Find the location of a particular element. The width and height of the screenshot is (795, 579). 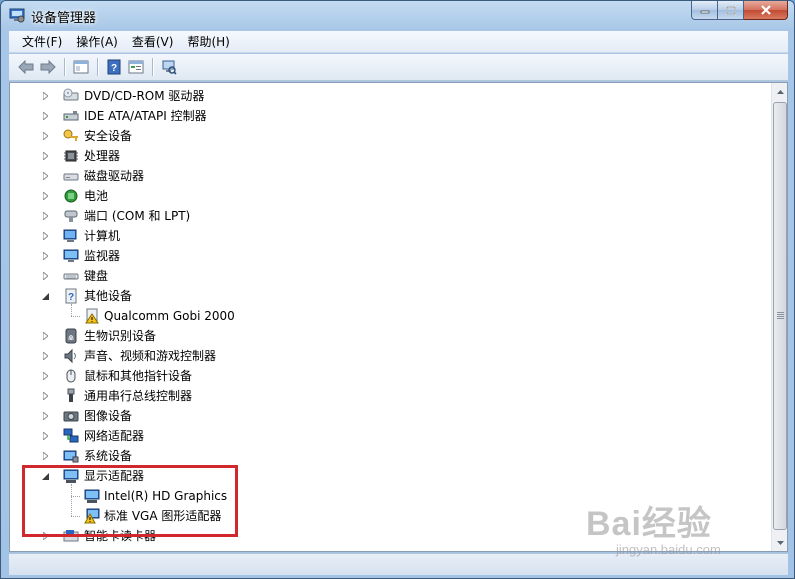

tree-item-label: 鼠标和其他指针设备 is located at coordinates (138, 376).